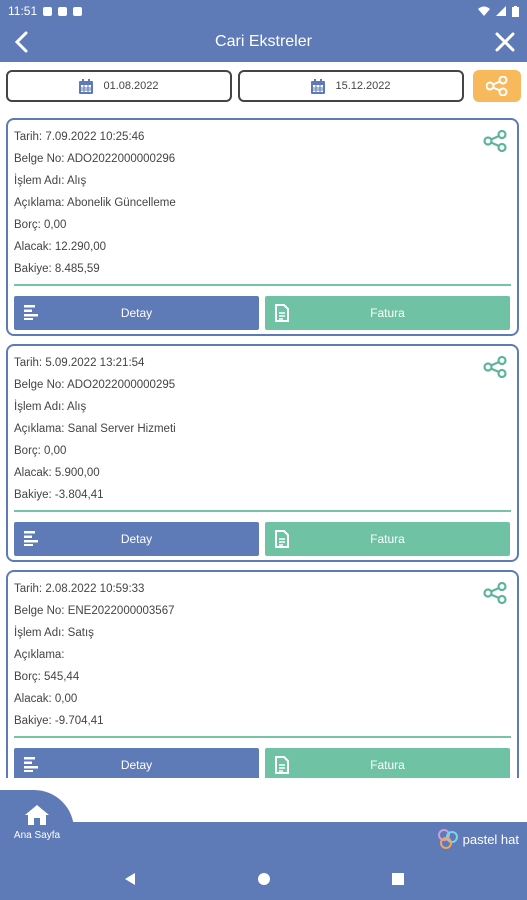  What do you see at coordinates (54, 633) in the screenshot?
I see `transaction-name: İşlem Adı: Satış` at bounding box center [54, 633].